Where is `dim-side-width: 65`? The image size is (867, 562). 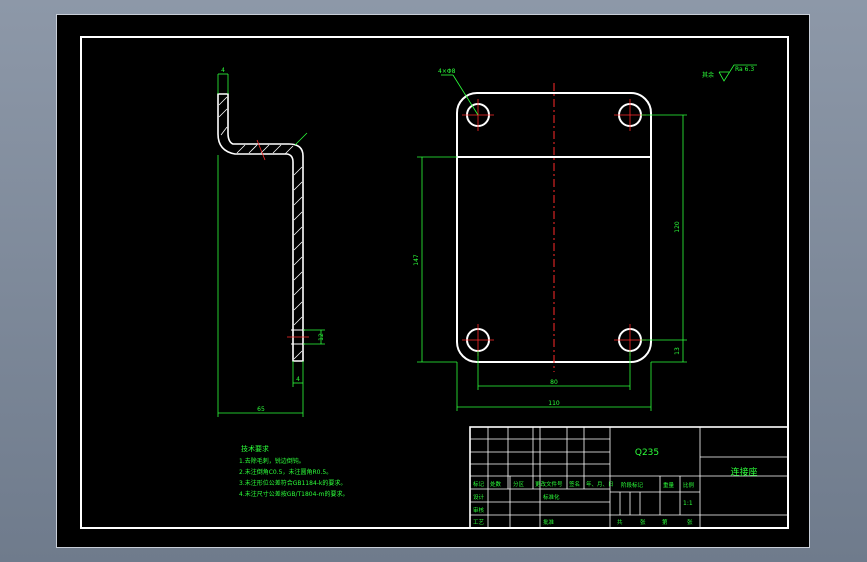 dim-side-width: 65 is located at coordinates (261, 409).